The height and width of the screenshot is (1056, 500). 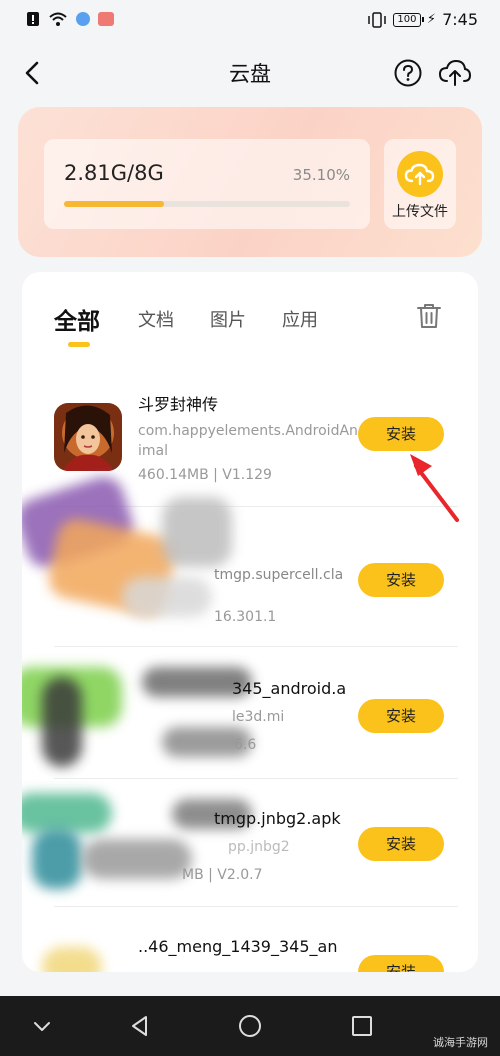 I want to click on vibrate-icon, so click(x=377, y=19).